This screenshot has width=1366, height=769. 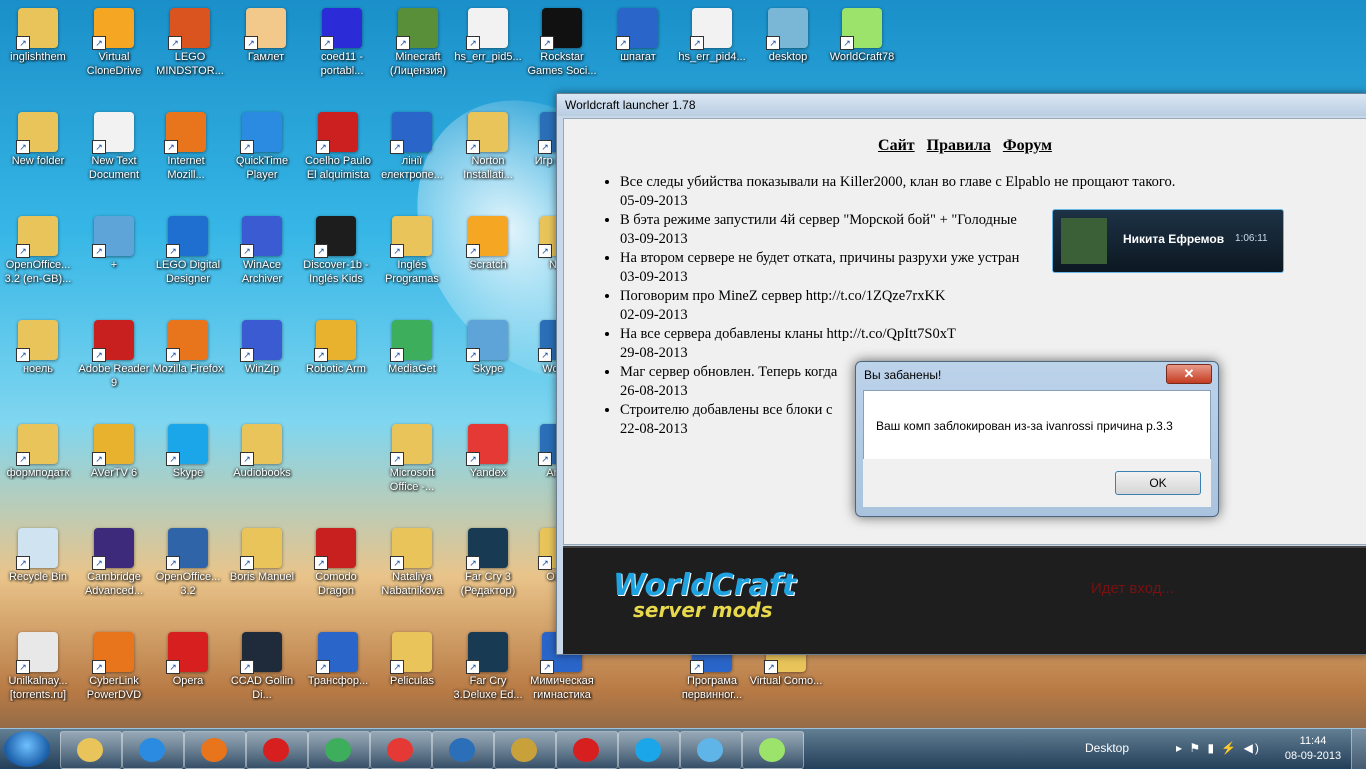 I want to click on desktop-icon: ↗ ноель, so click(x=38, y=366).